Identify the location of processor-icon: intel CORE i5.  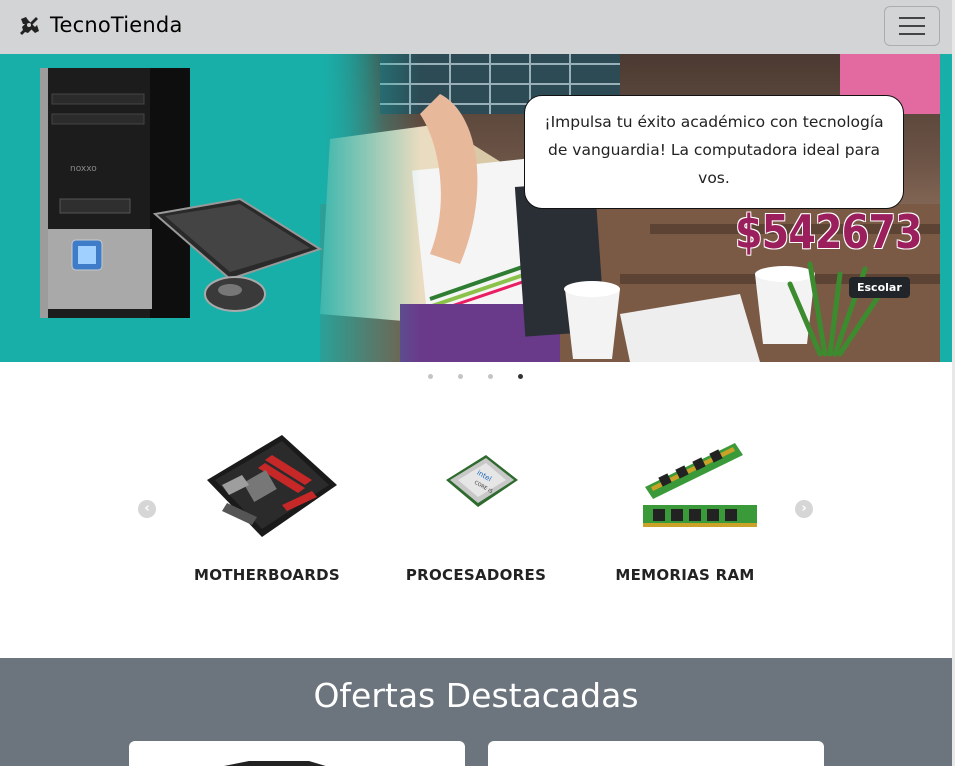
(482, 481).